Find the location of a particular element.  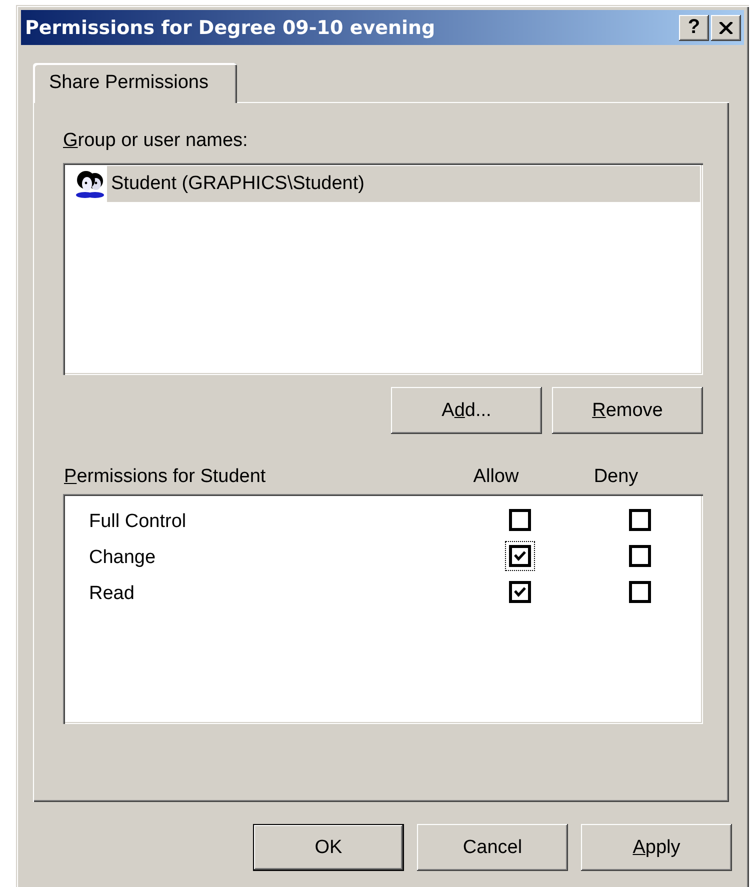

tab: Share Permissions is located at coordinates (135, 83).